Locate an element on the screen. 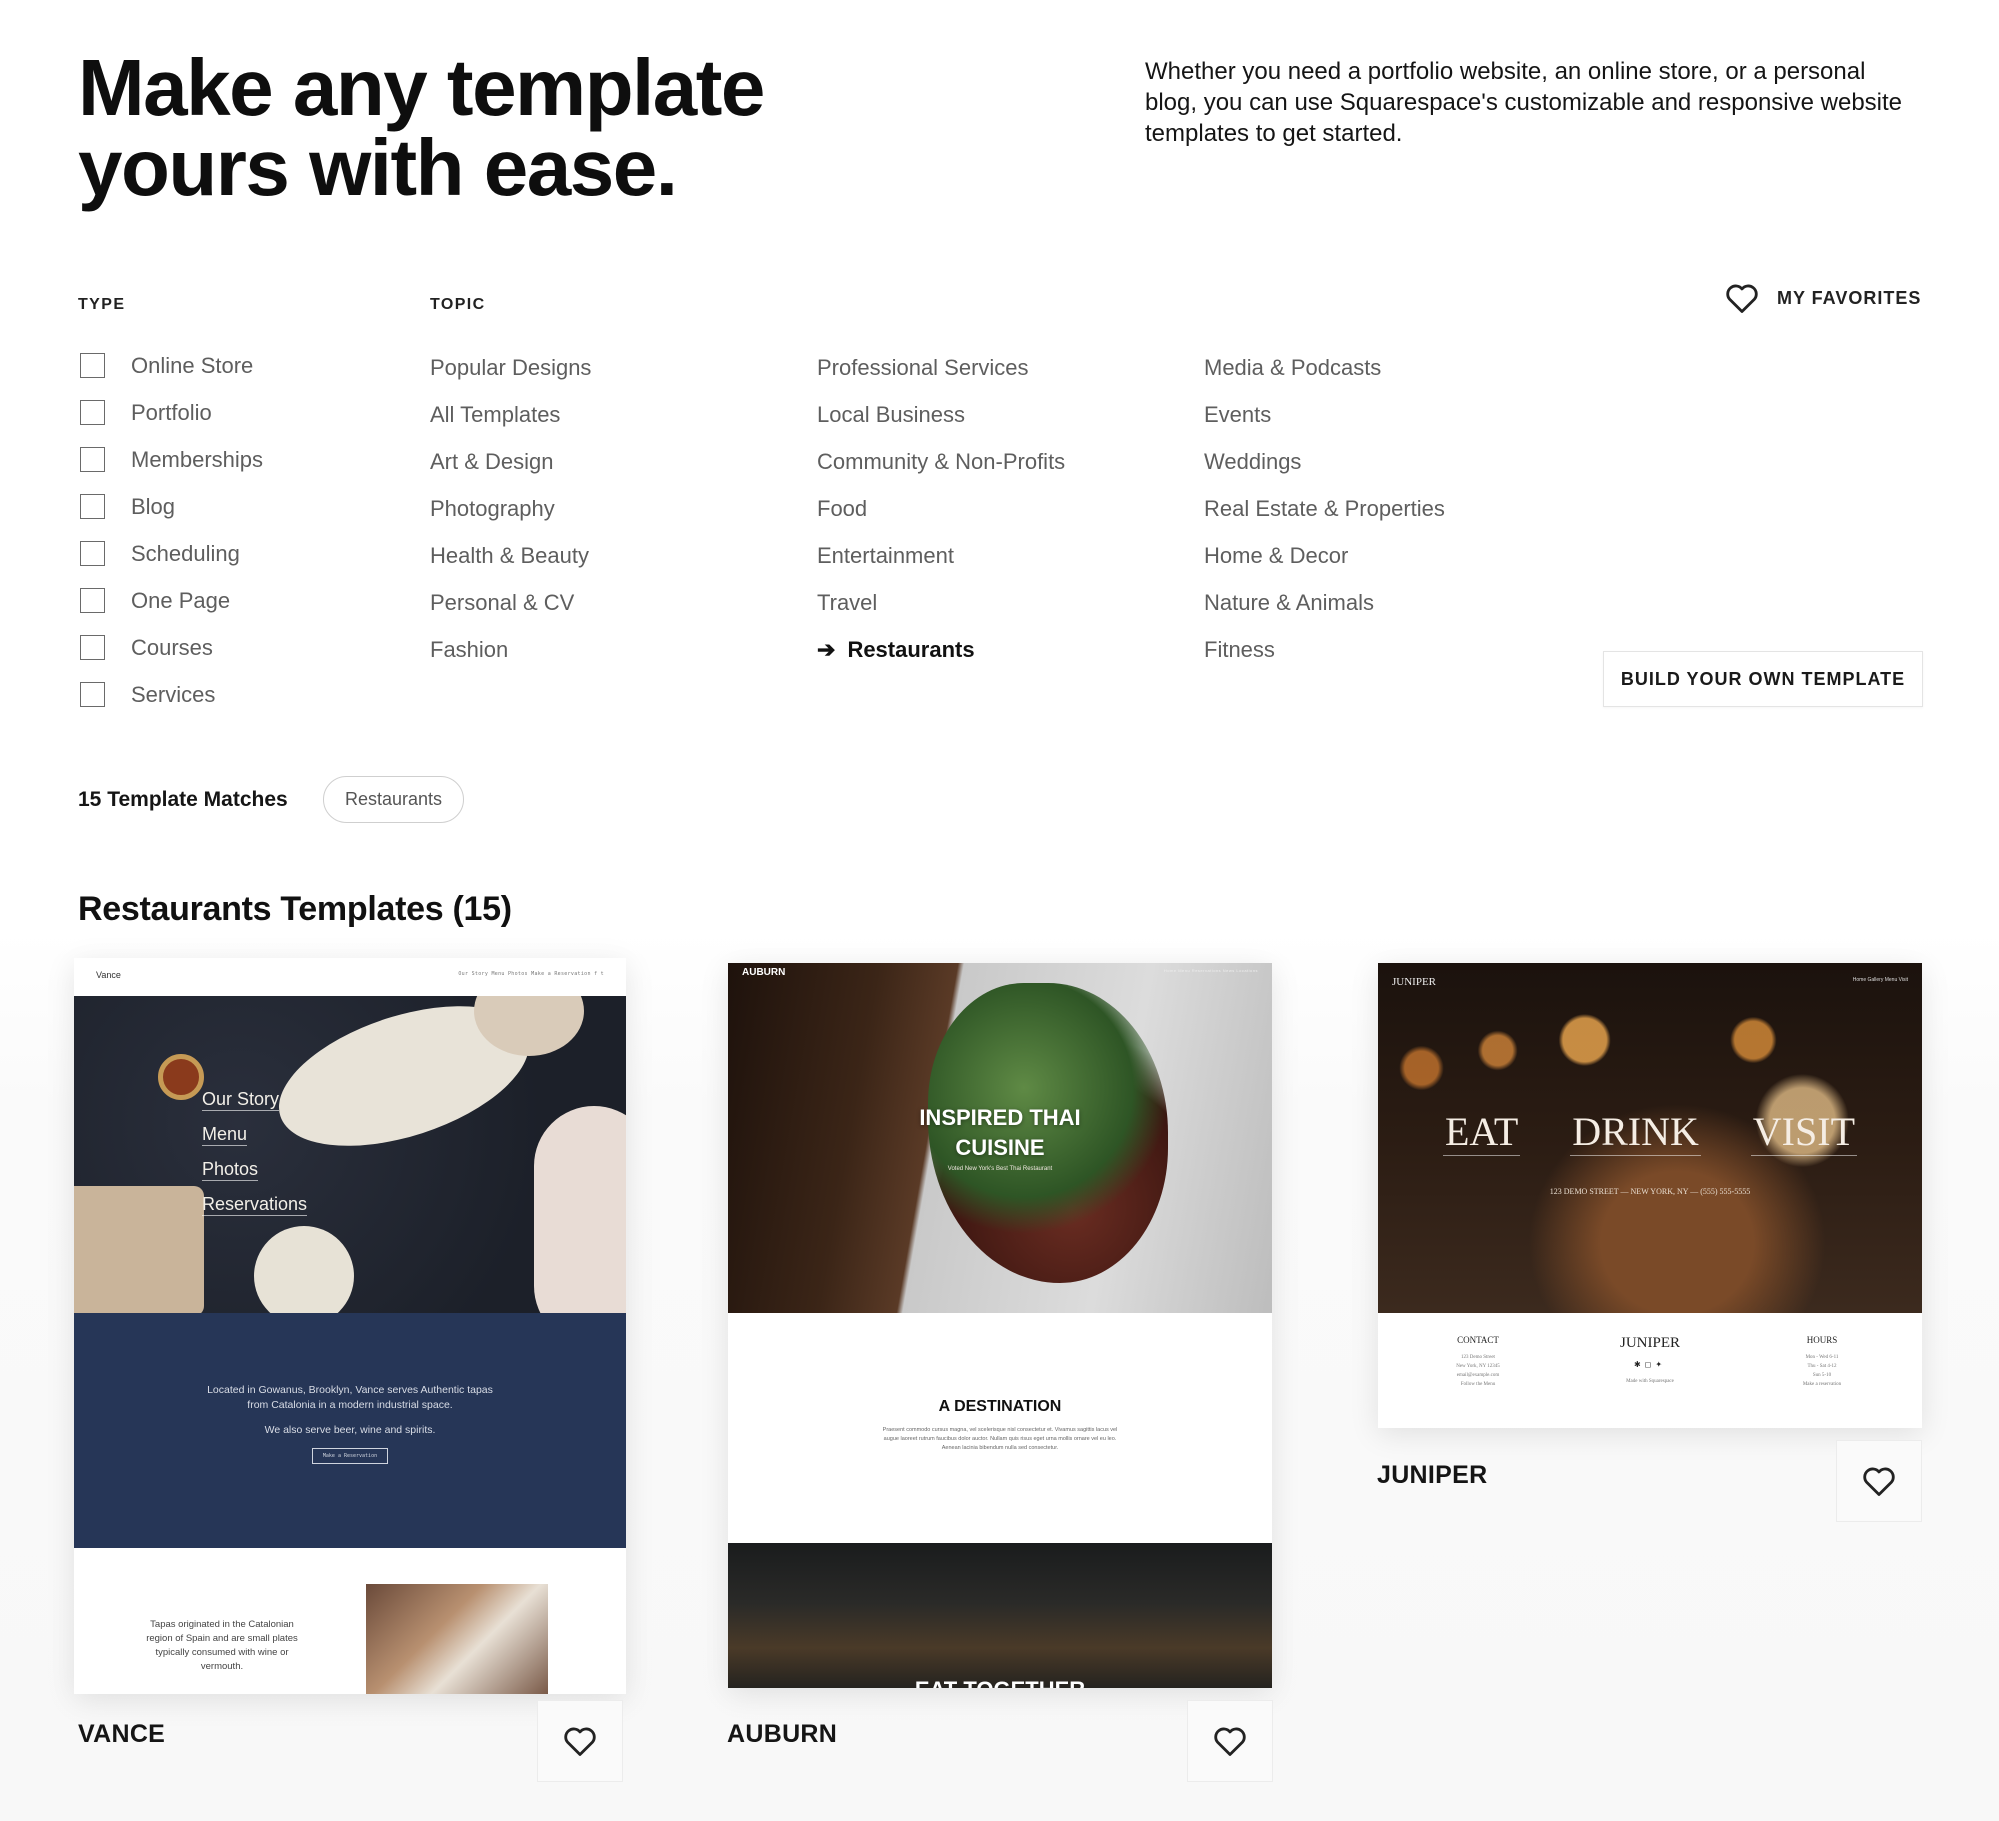  type-filter-services: Services is located at coordinates (171, 694).